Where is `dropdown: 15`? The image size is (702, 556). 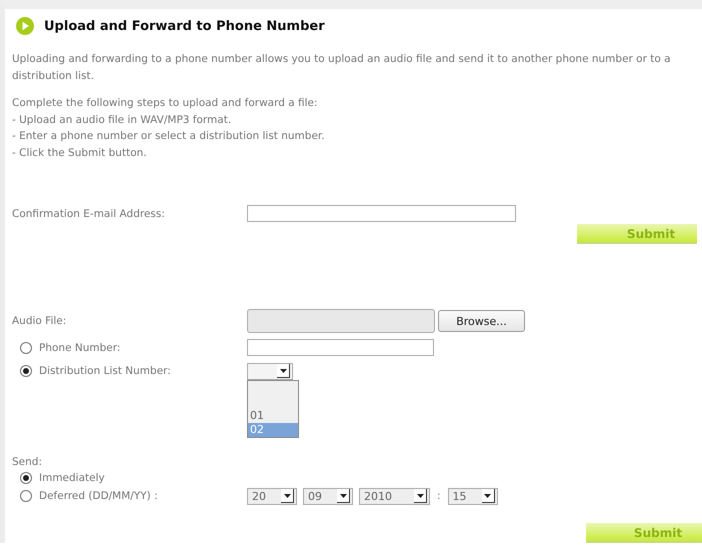
dropdown: 15 is located at coordinates (473, 496).